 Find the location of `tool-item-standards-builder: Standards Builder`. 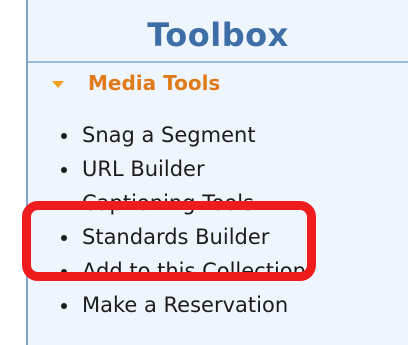

tool-item-standards-builder: Standards Builder is located at coordinates (182, 237).